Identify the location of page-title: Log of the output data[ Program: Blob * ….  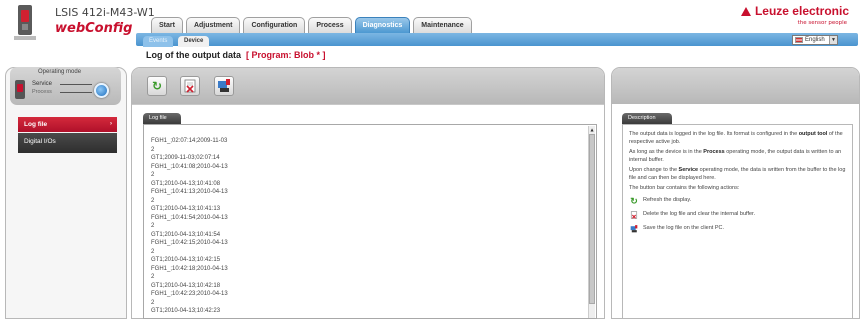
(236, 55).